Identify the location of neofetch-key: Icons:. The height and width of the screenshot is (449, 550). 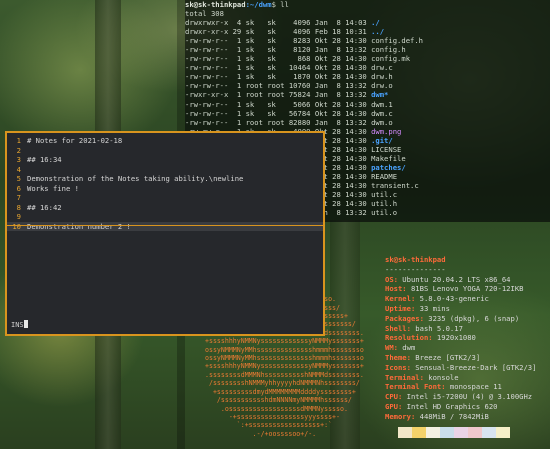
(398, 367).